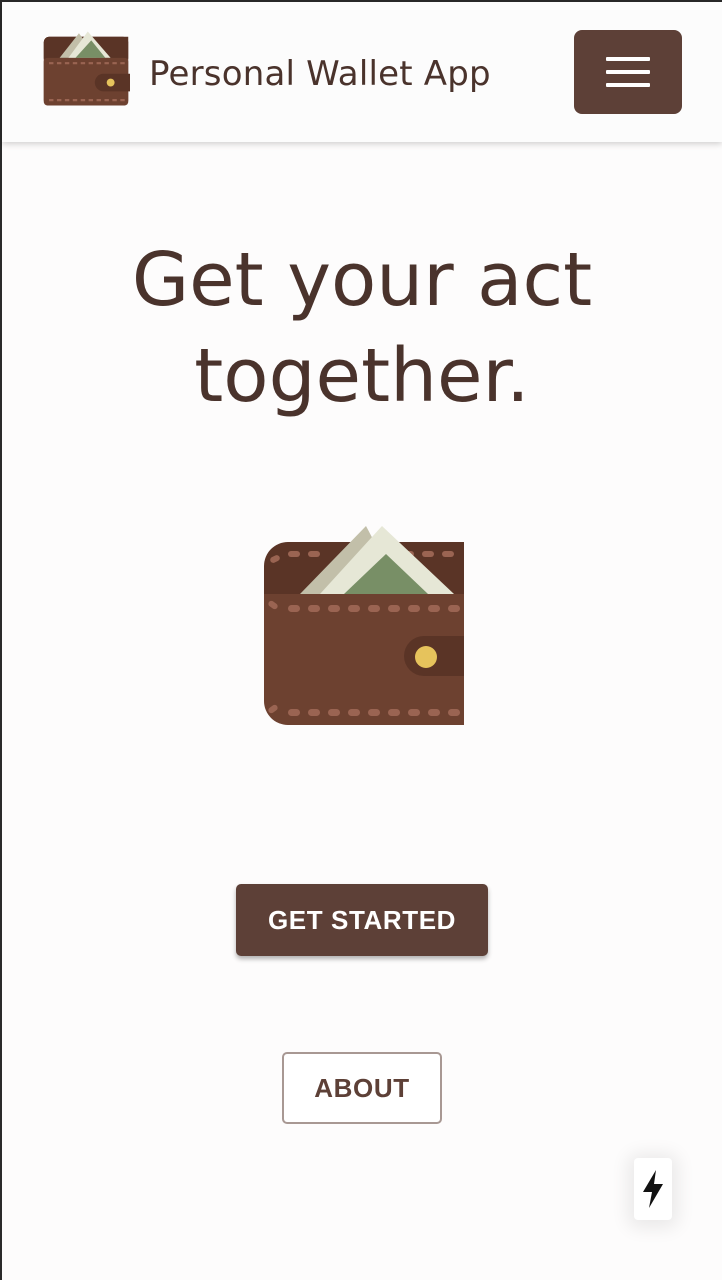 The image size is (722, 1280). Describe the element at coordinates (362, 280) in the screenshot. I see `headline-line-1: Get your act` at that location.